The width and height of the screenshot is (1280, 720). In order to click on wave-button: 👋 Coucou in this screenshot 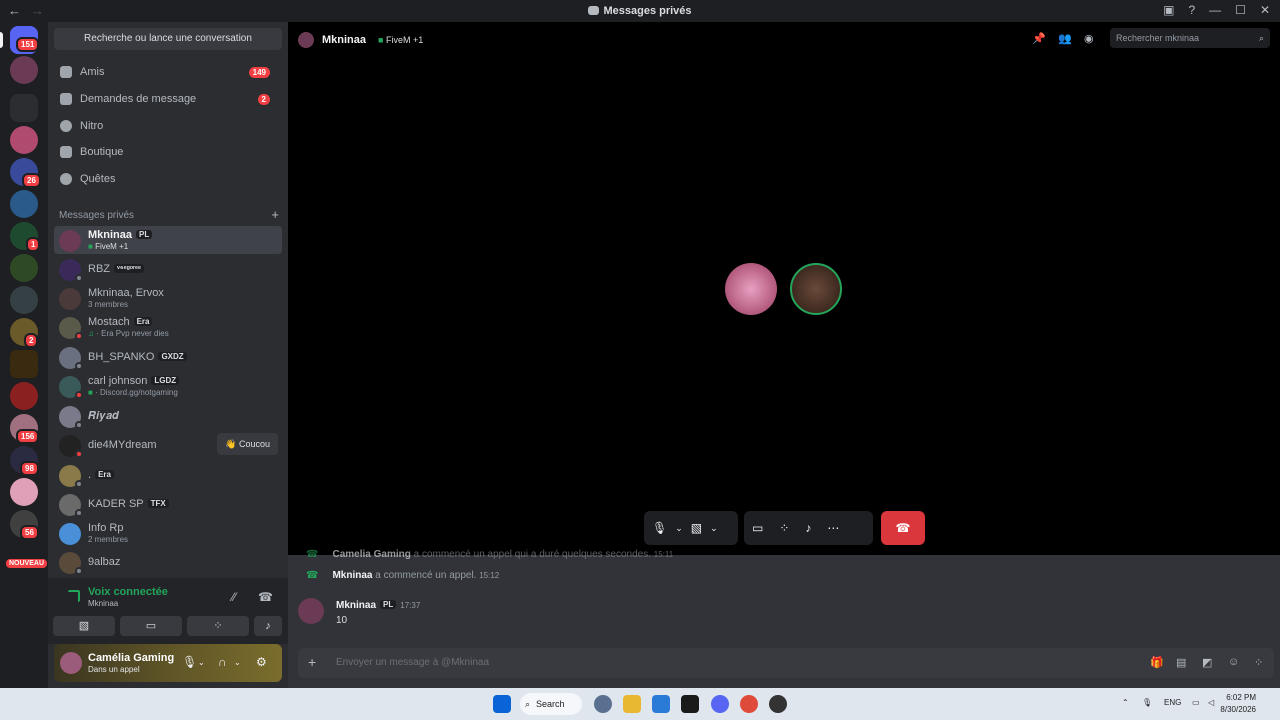, I will do `click(247, 444)`.